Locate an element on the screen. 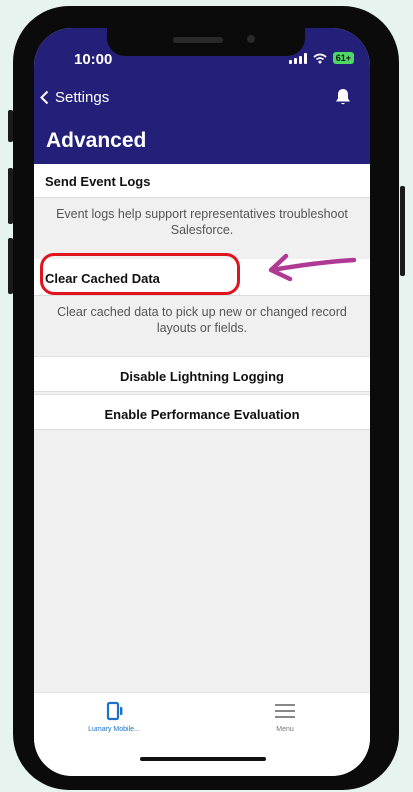 Image resolution: width=413 pixels, height=792 pixels. camera-icon is located at coordinates (251, 39).